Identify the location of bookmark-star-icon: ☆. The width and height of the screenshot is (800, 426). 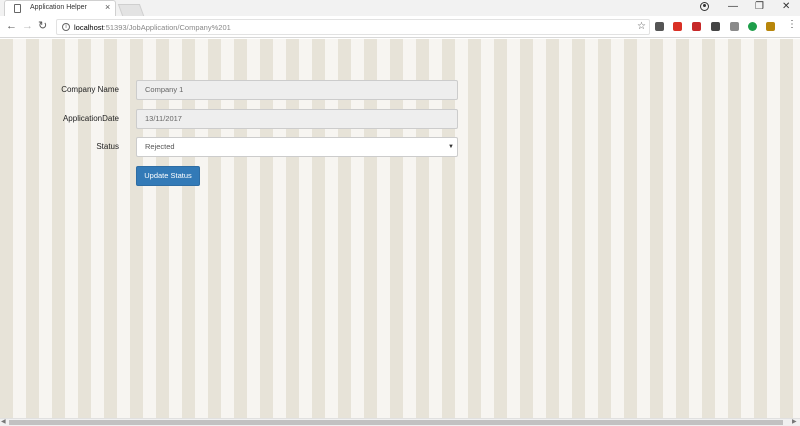
(641, 26).